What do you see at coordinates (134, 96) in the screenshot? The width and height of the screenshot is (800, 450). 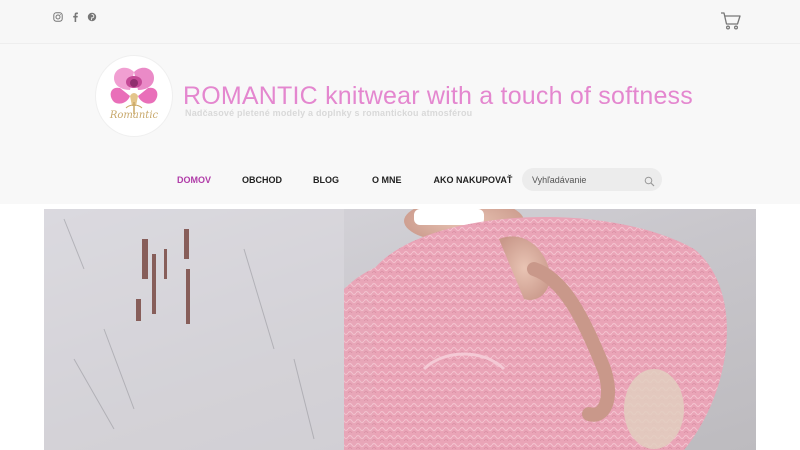 I see `site-logo: Romantic` at bounding box center [134, 96].